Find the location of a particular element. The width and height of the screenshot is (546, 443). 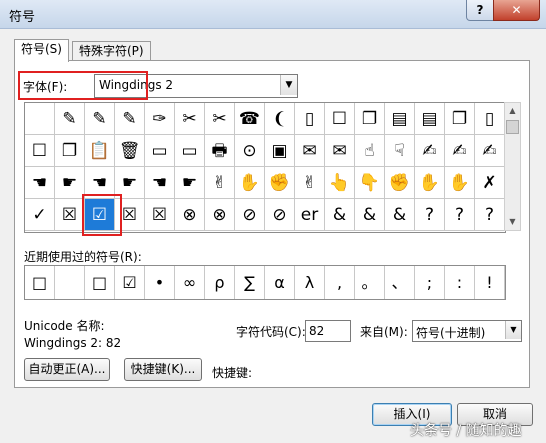

scroll-up-icon: ▲ is located at coordinates (512, 111).